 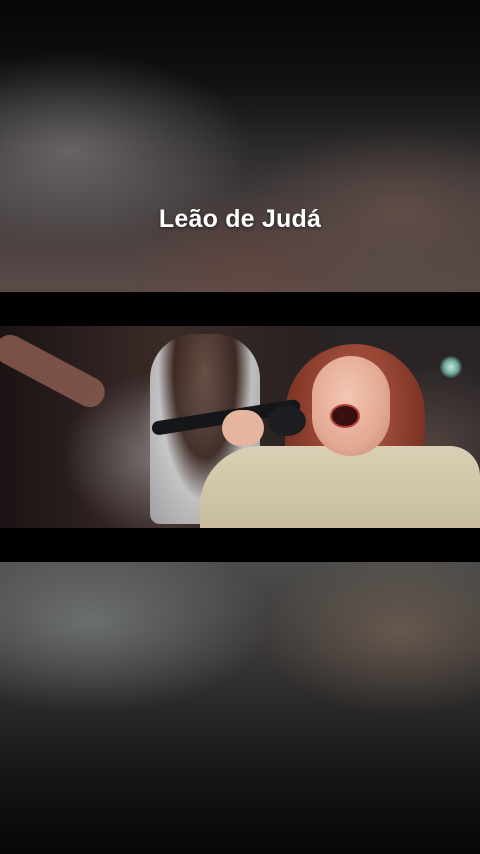 What do you see at coordinates (345, 416) in the screenshot?
I see `singer-mouth` at bounding box center [345, 416].